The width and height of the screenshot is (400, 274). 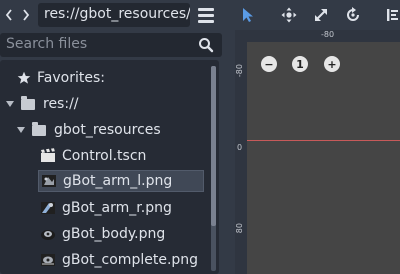 I want to click on scale-arrows-icon, so click(x=321, y=15).